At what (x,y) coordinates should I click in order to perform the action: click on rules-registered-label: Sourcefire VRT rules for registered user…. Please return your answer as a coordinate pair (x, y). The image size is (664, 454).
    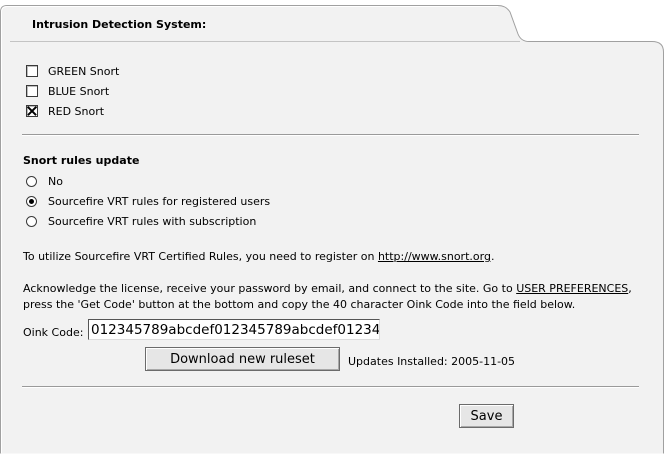
    Looking at the image, I should click on (159, 201).